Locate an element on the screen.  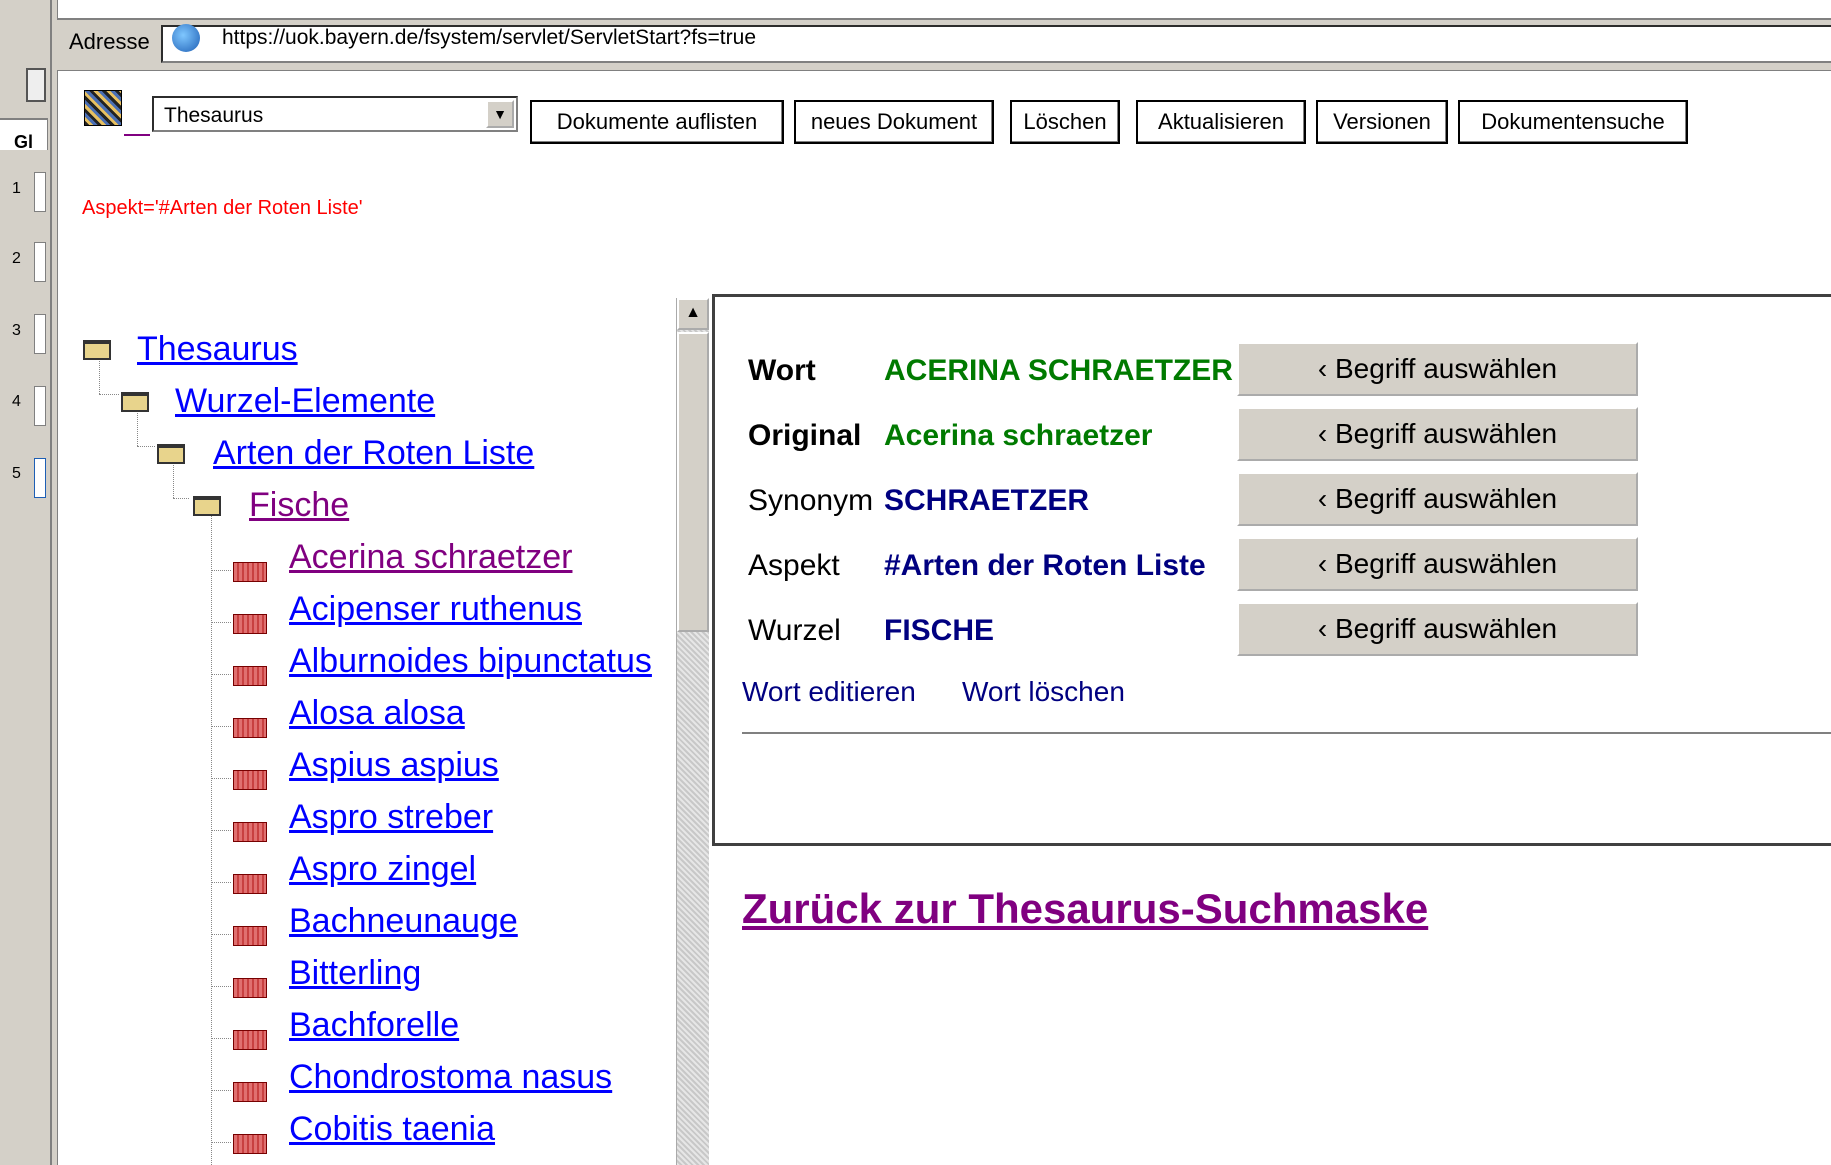
scroll-up-icon: ▲ is located at coordinates (693, 314).